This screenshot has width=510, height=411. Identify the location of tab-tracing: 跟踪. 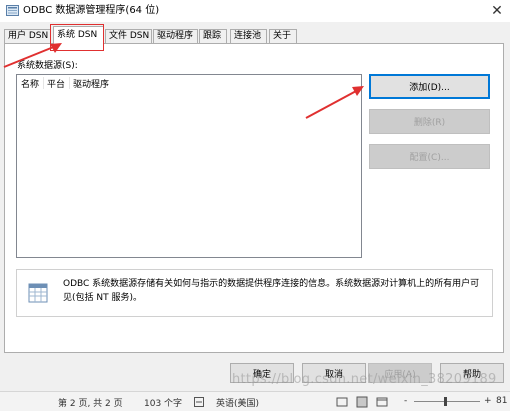
(213, 36).